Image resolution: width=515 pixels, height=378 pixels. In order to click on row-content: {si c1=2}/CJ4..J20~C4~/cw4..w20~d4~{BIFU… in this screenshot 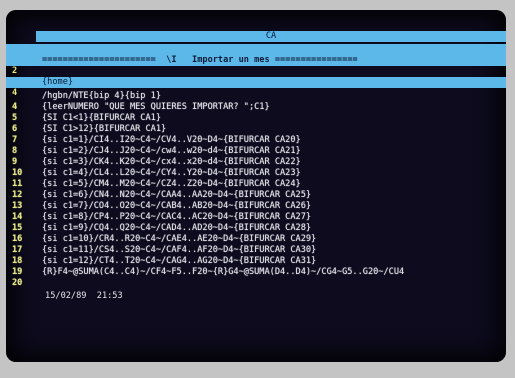, I will do `click(274, 151)`.